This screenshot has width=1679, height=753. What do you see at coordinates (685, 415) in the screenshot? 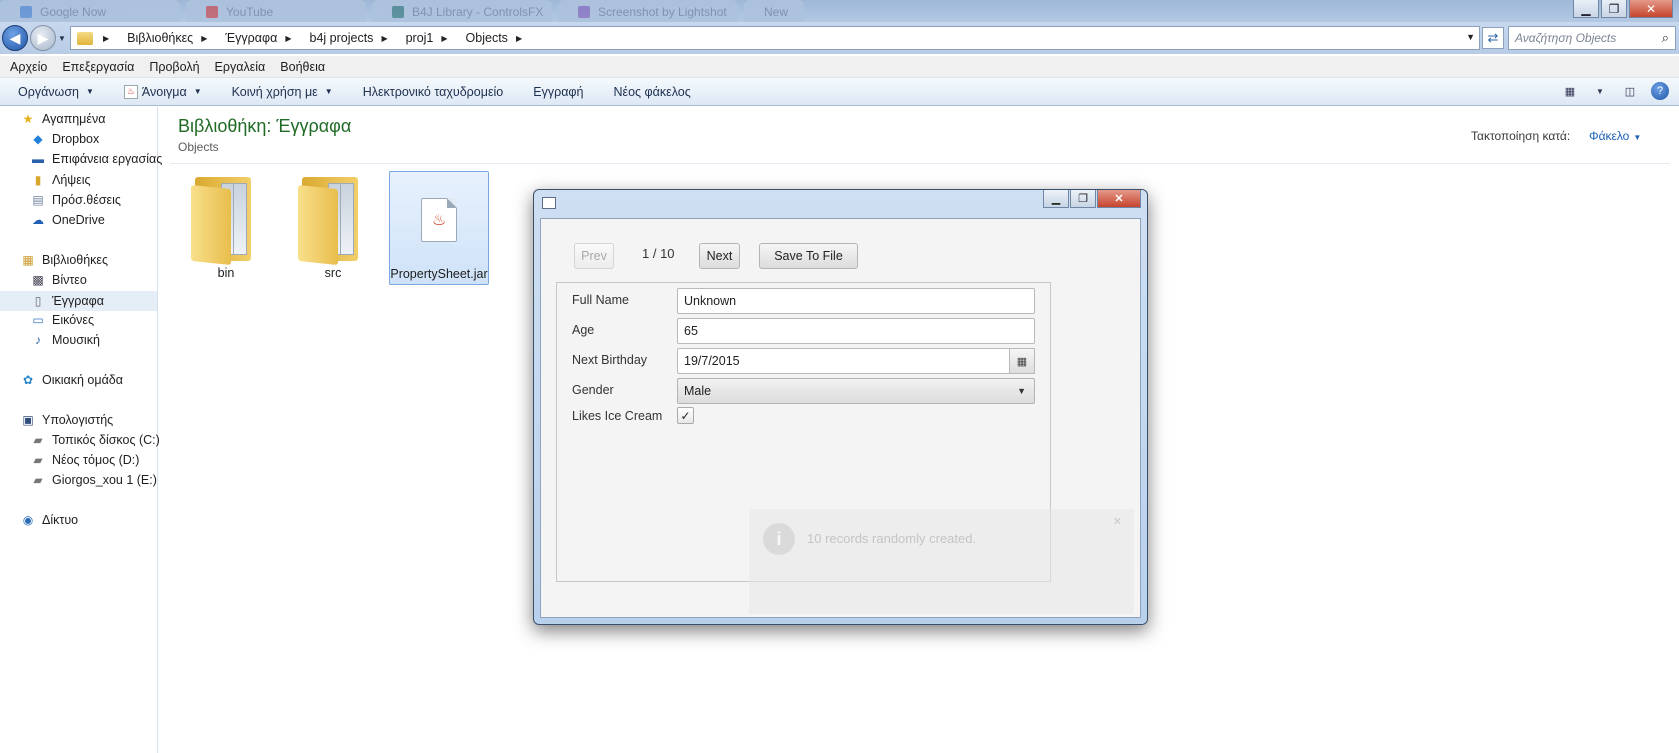
I see `likes-ice-cream-checkbox: ✓` at bounding box center [685, 415].